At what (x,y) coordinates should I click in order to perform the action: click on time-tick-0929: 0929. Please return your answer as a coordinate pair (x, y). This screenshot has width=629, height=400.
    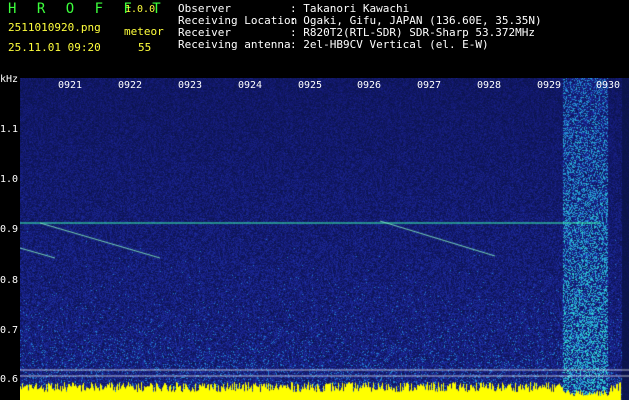
    Looking at the image, I should click on (549, 85).